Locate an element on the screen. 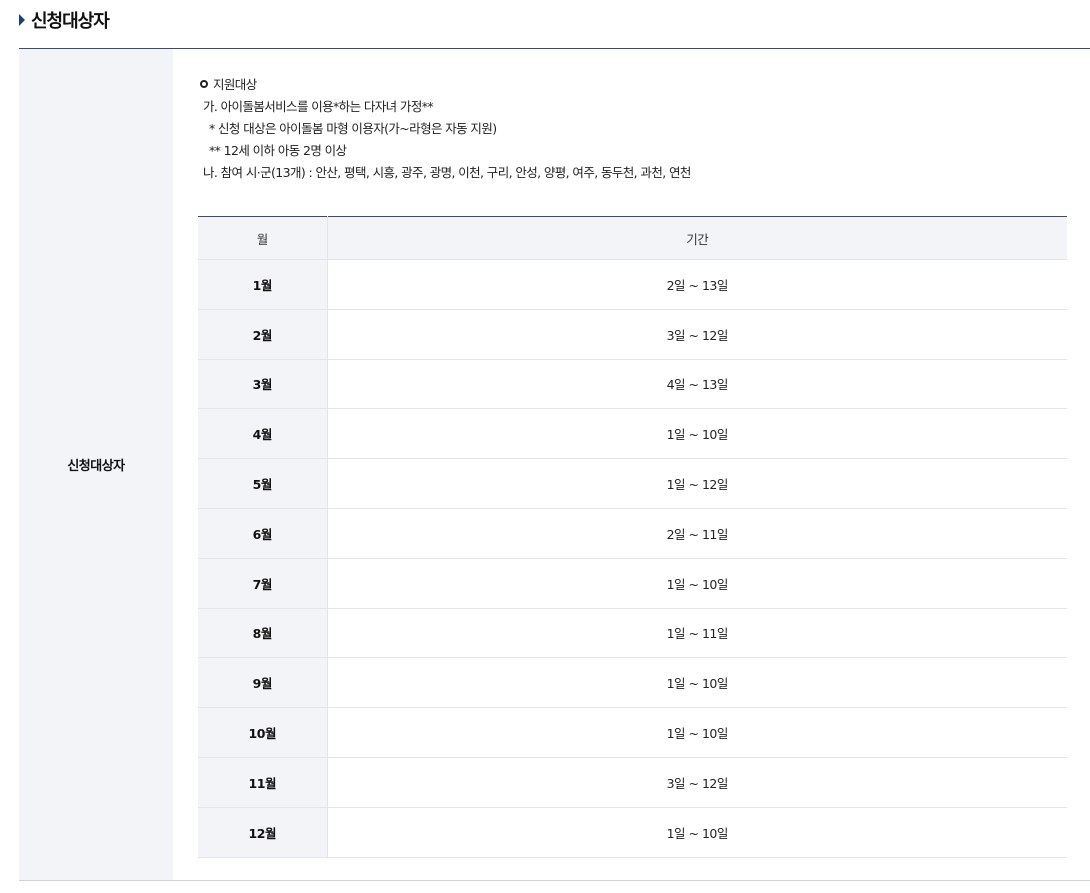 The image size is (1090, 893). info-line-a: 가. 아이돌봄서비스를 이용*하는 다자녀 가정** is located at coordinates (318, 106).